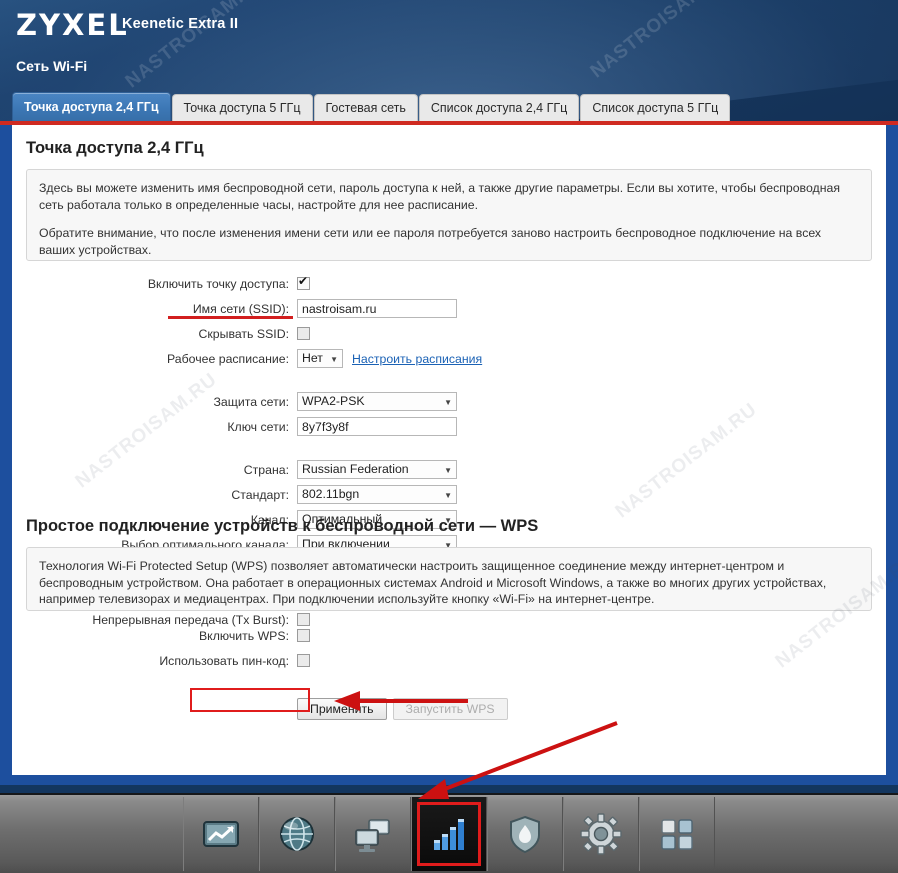 This screenshot has width=898, height=873. I want to click on monitor-chart-icon, so click(221, 834).